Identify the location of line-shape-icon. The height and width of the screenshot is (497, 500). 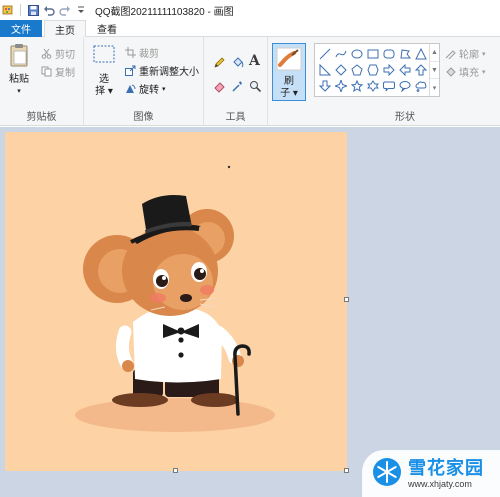
(325, 54).